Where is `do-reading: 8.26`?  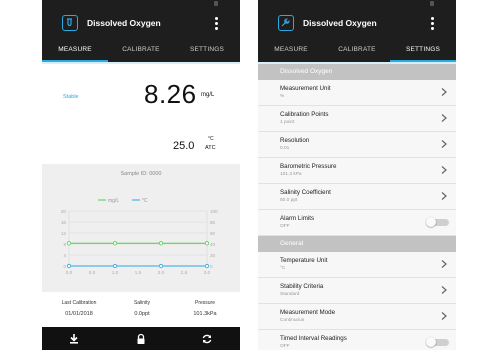
do-reading: 8.26 is located at coordinates (170, 94).